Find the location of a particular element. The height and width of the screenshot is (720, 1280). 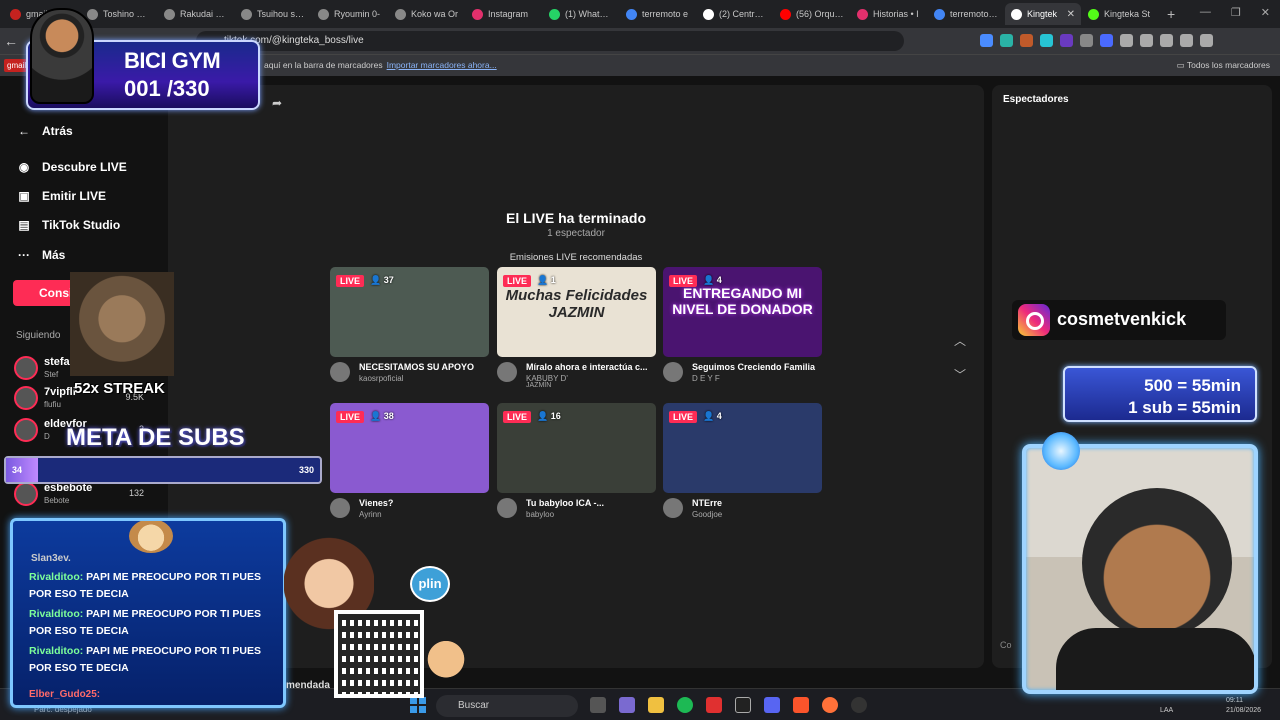

live-thumbnail: LIVE 👤 37 is located at coordinates (409, 312).